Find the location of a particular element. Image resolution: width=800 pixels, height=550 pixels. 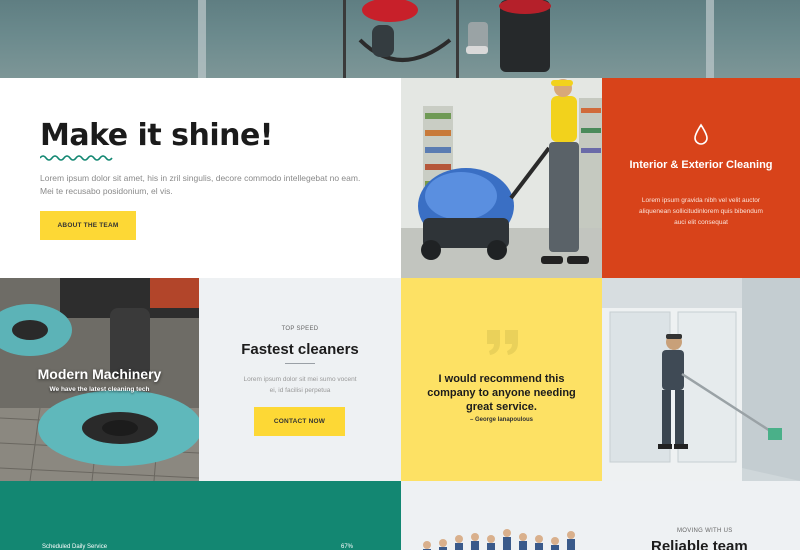

service-percent: 67% is located at coordinates (347, 547).